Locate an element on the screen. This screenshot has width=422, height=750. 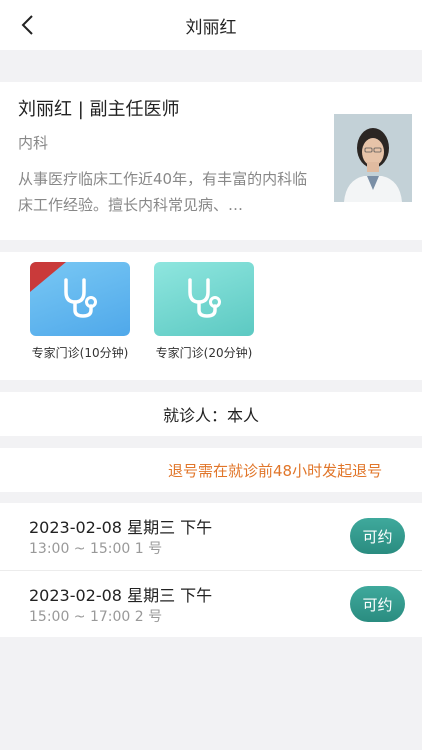
notice-bar: 退号需在就诊前48小时发起退号 is located at coordinates (211, 470).